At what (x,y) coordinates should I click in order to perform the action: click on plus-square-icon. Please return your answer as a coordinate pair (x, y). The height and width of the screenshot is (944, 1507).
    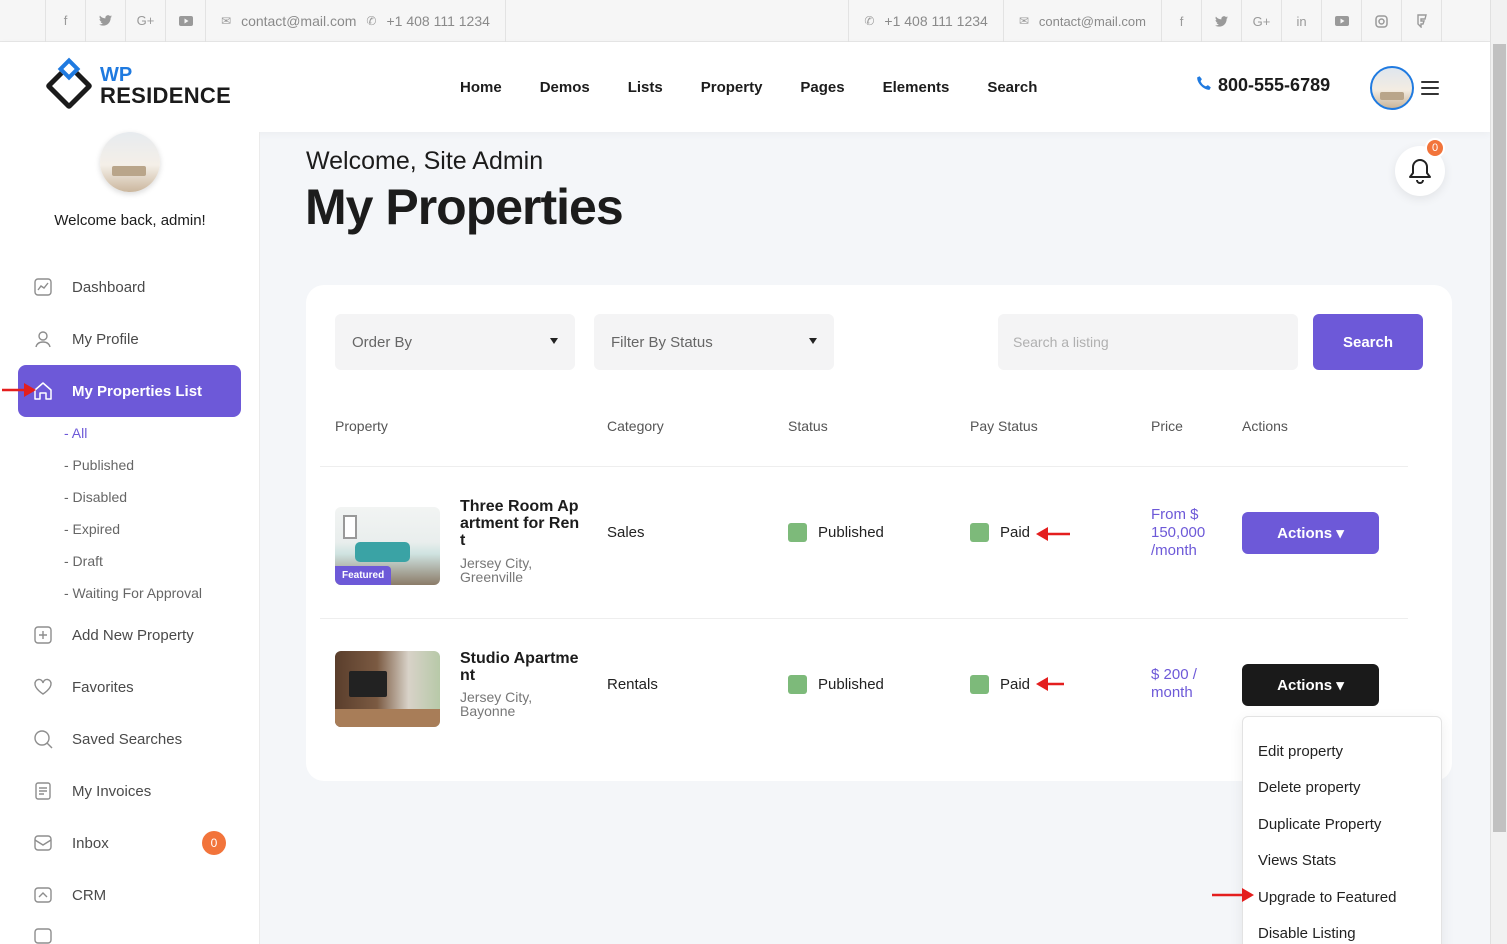
    Looking at the image, I should click on (43, 635).